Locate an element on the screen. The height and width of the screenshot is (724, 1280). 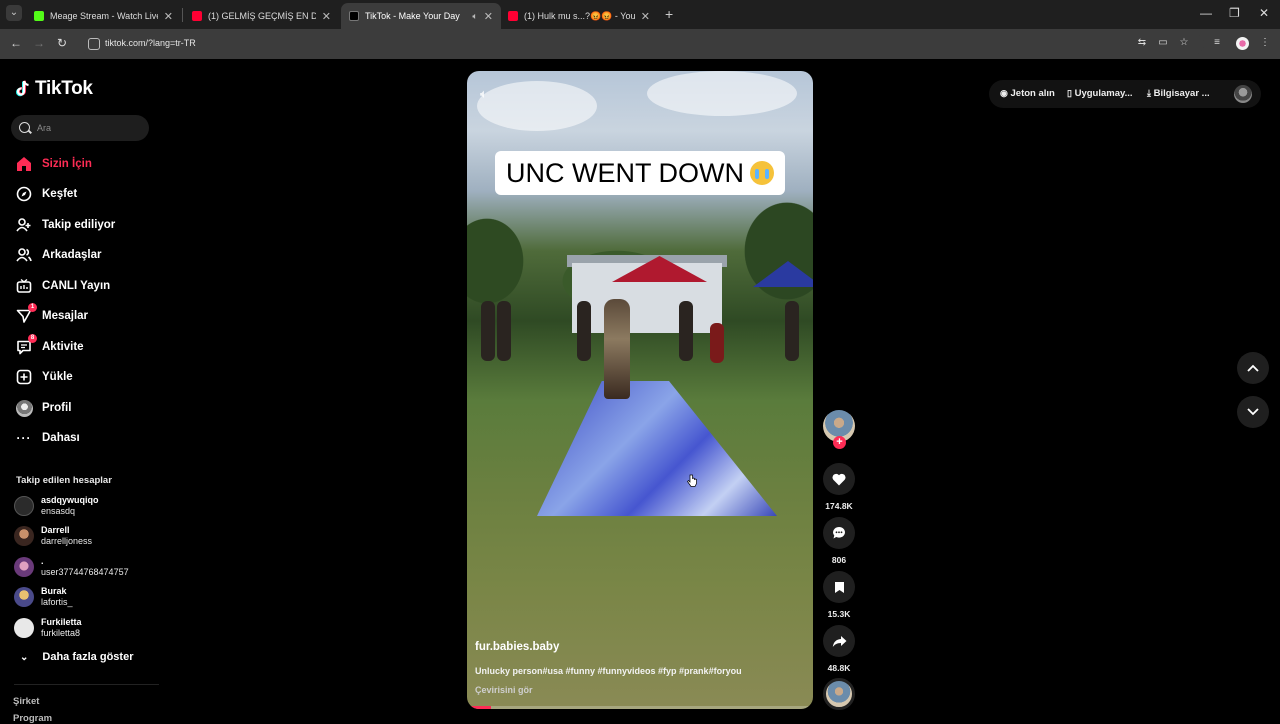
compass-icon is located at coordinates (24, 194).